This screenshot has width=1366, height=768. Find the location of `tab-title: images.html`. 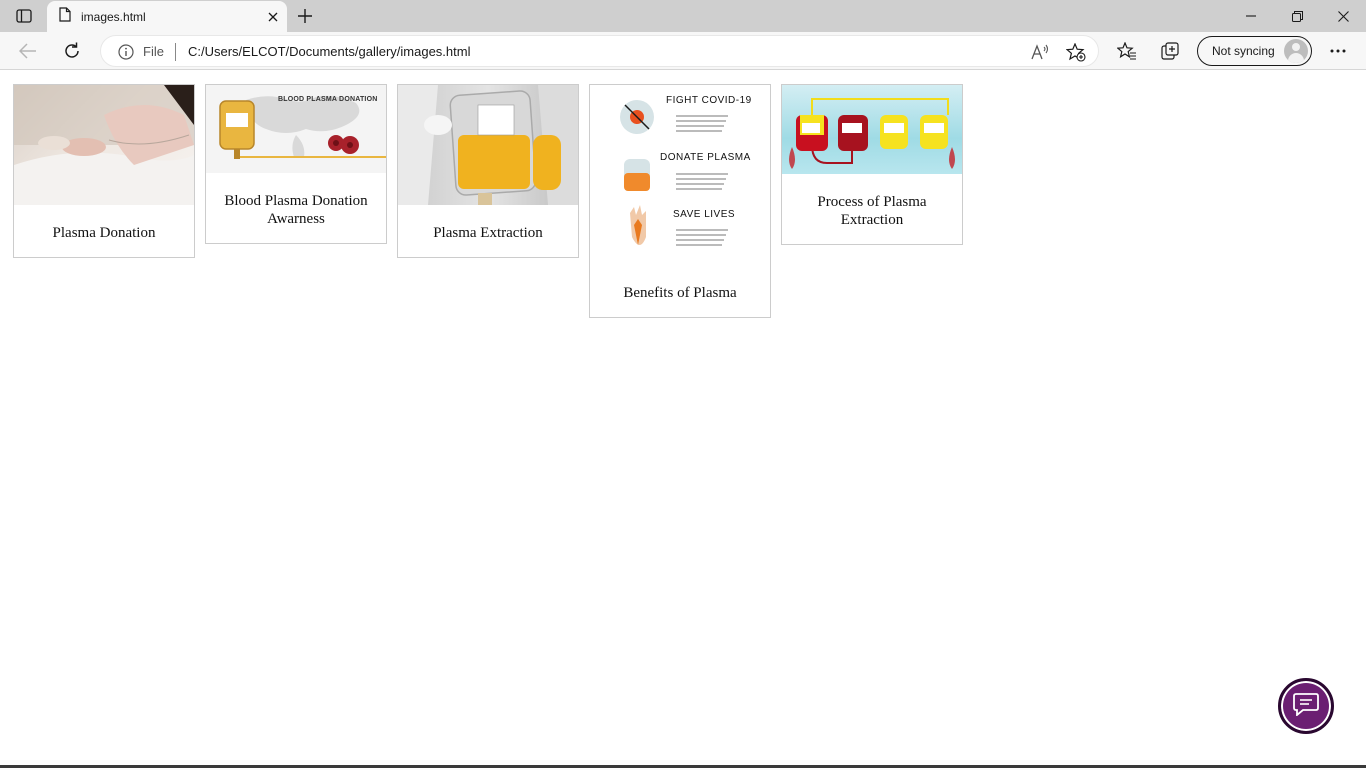

tab-title: images.html is located at coordinates (113, 16).